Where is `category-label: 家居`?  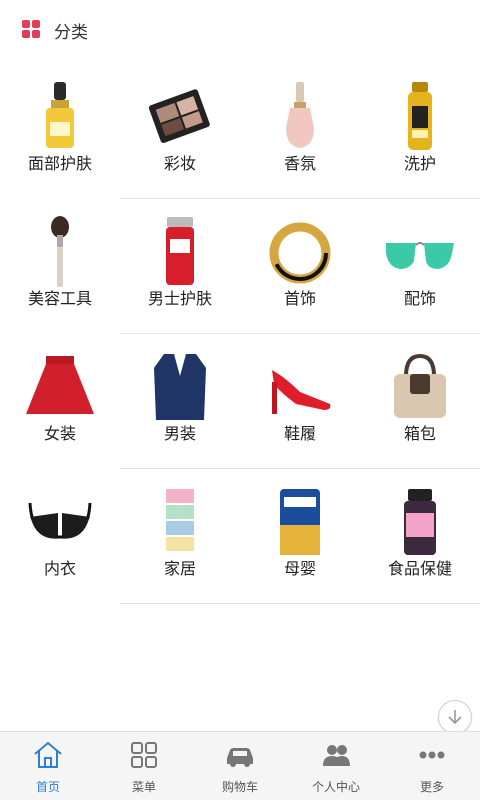 category-label: 家居 is located at coordinates (179, 568).